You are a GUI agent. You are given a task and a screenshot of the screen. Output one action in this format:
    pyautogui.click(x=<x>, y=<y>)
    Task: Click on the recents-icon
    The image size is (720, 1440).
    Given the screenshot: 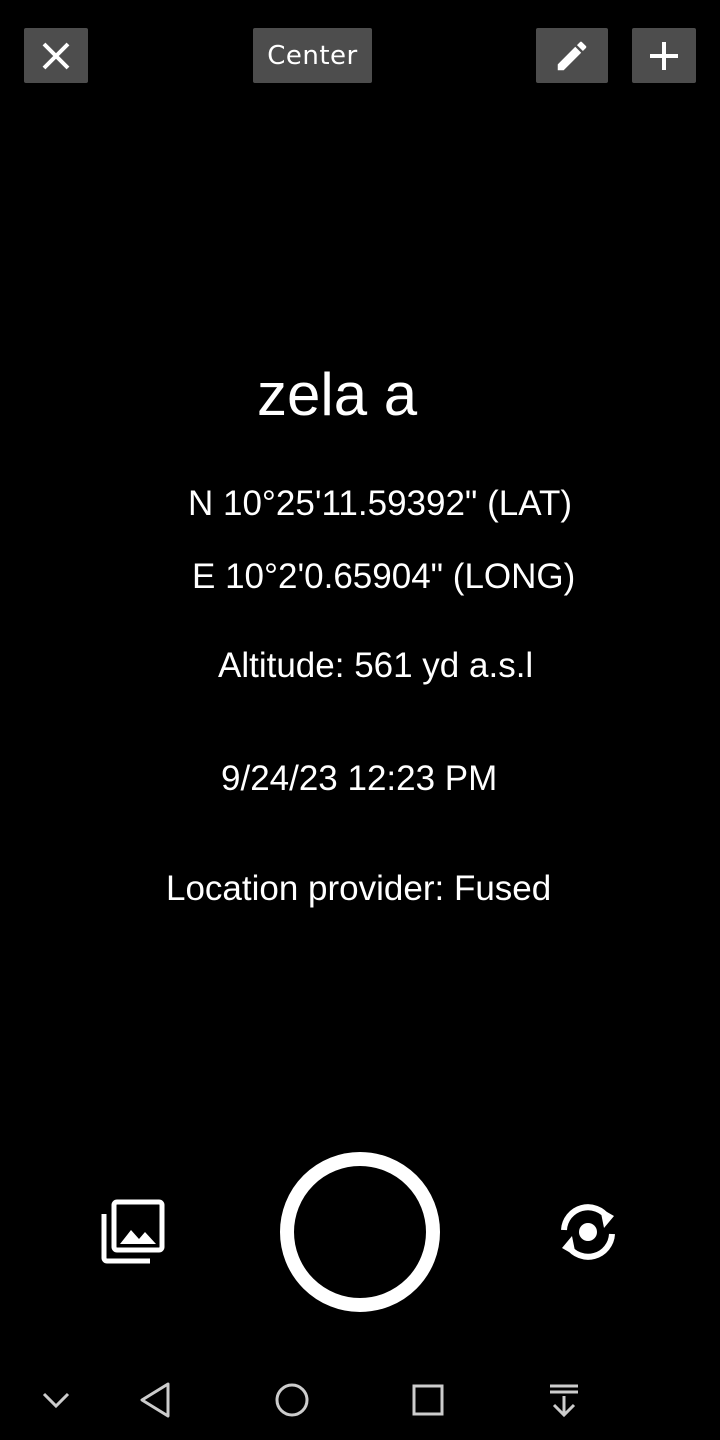 What is the action you would take?
    pyautogui.click(x=428, y=1400)
    